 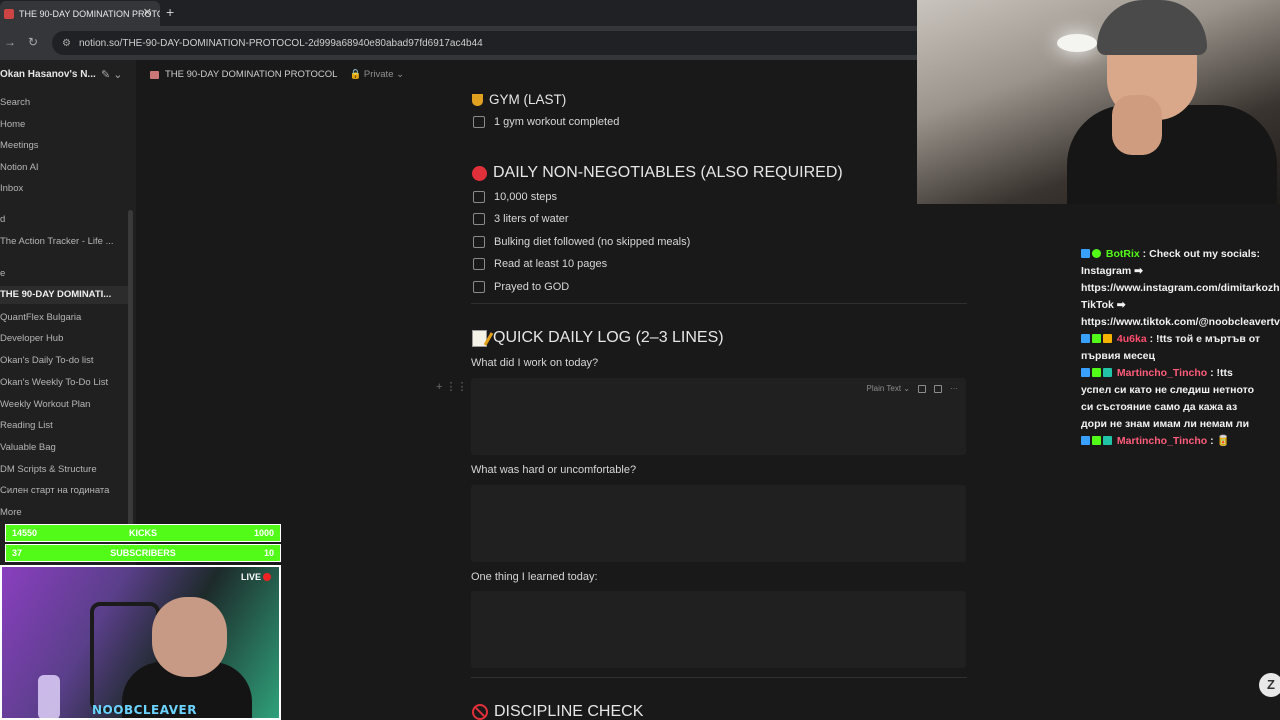 What do you see at coordinates (64, 382) in the screenshot?
I see `sidebar-item-weekly-todo: Okan's Weekly To-Do List` at bounding box center [64, 382].